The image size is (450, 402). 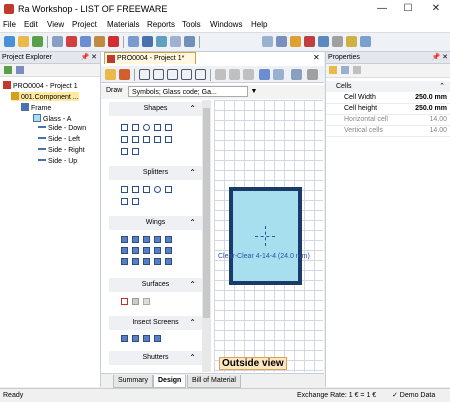 I want to click on tree-item-glass: Glass - A, so click(x=52, y=118).